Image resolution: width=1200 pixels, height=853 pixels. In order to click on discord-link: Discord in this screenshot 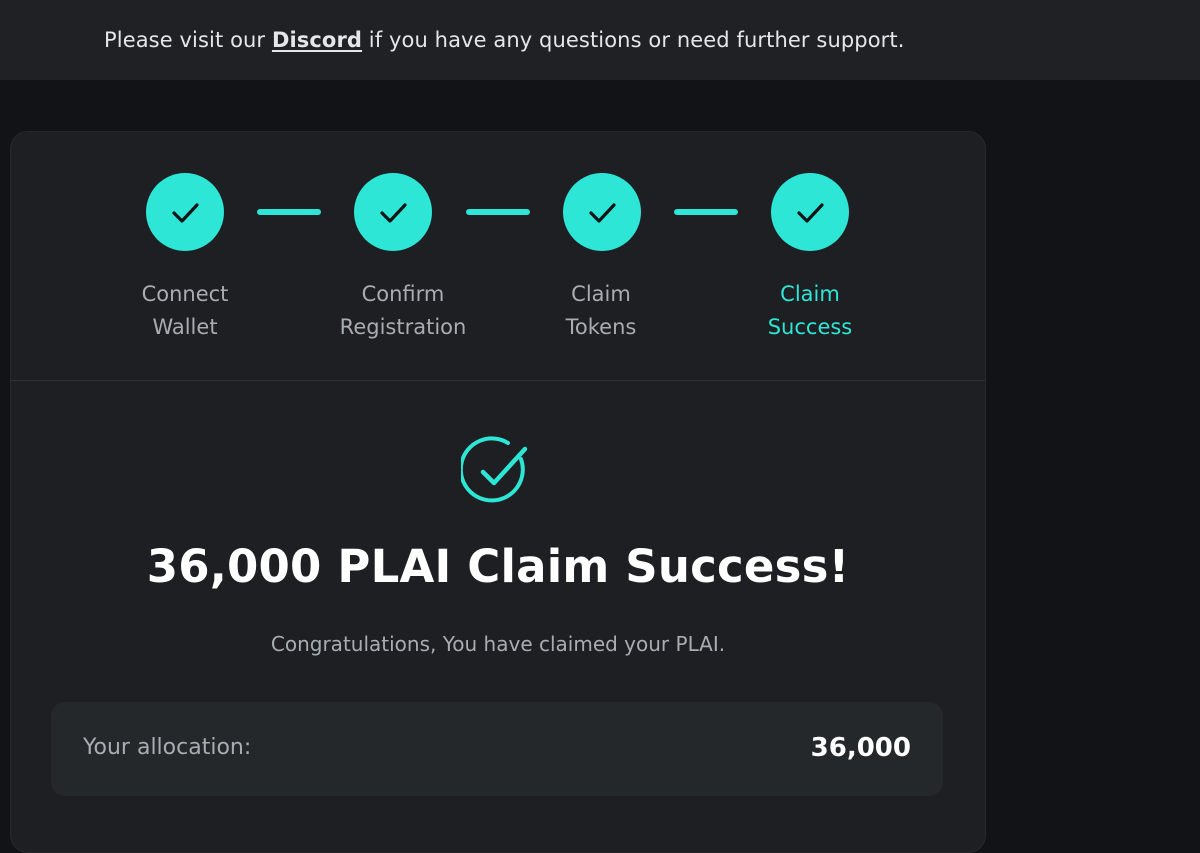, I will do `click(317, 40)`.